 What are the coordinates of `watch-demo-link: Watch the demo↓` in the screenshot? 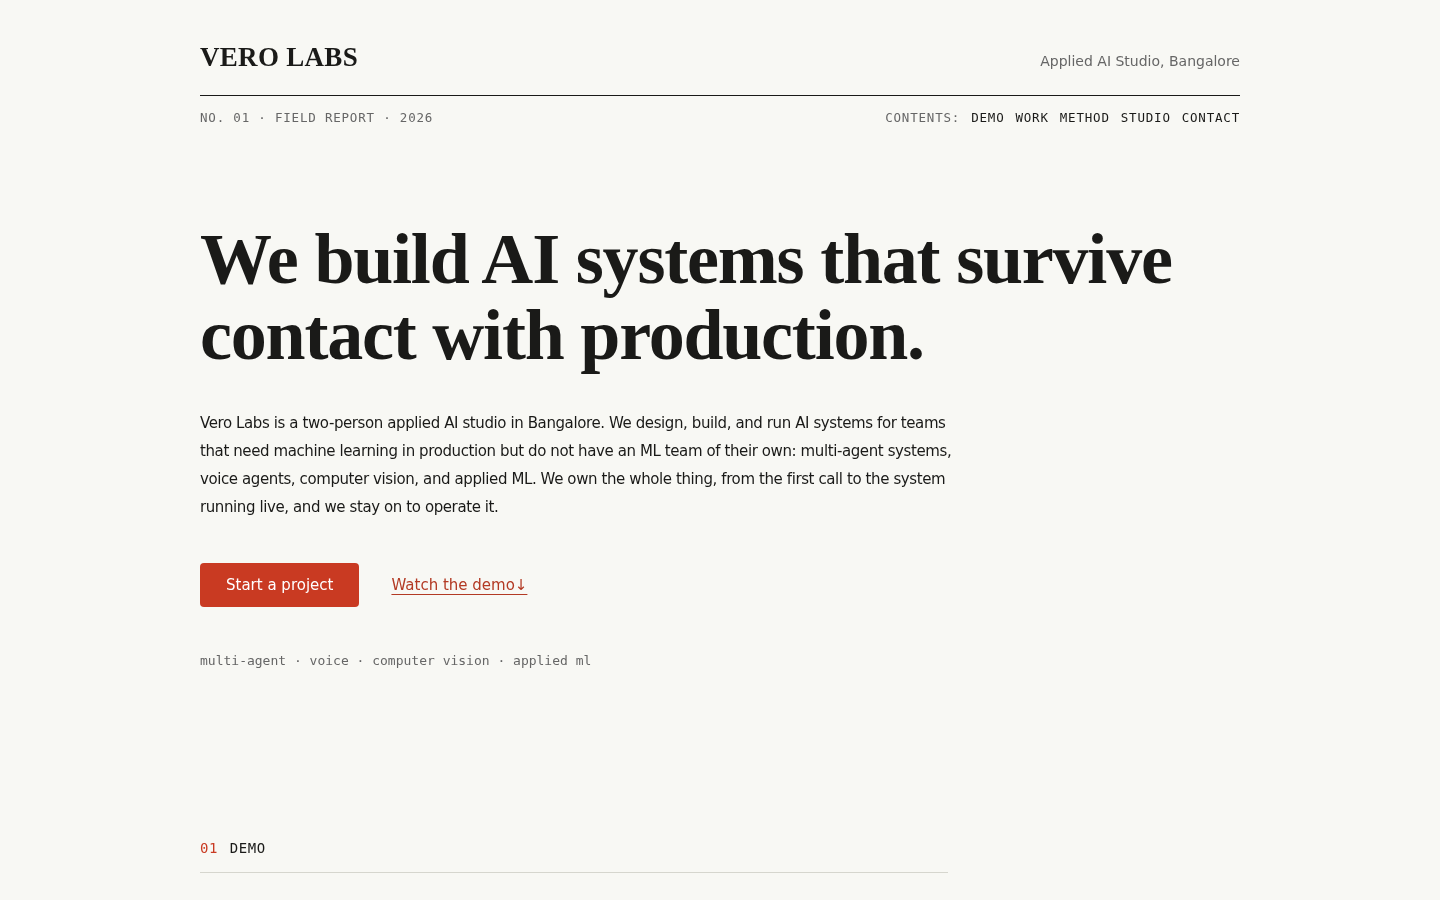 It's located at (459, 585).